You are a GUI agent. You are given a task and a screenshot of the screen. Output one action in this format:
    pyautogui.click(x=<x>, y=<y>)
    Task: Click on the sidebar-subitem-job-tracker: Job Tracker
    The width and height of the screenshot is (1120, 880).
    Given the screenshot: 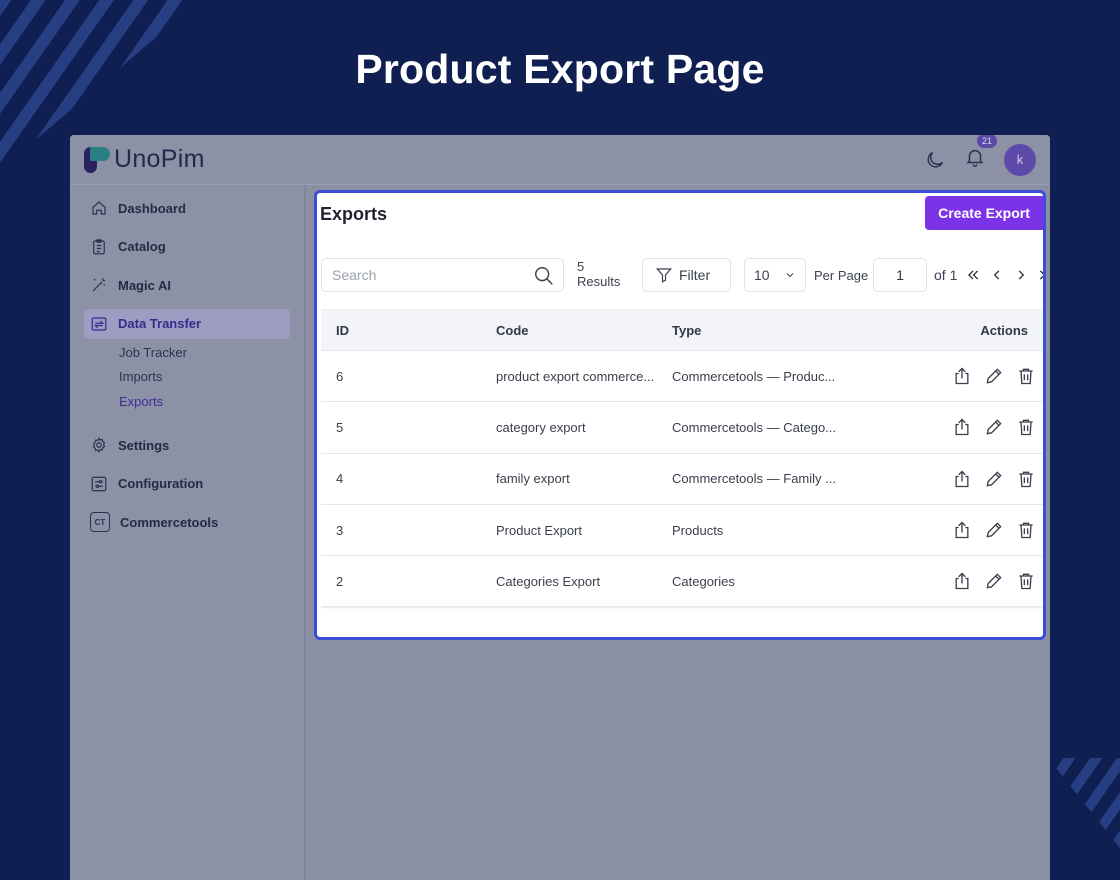 What is the action you would take?
    pyautogui.click(x=187, y=353)
    